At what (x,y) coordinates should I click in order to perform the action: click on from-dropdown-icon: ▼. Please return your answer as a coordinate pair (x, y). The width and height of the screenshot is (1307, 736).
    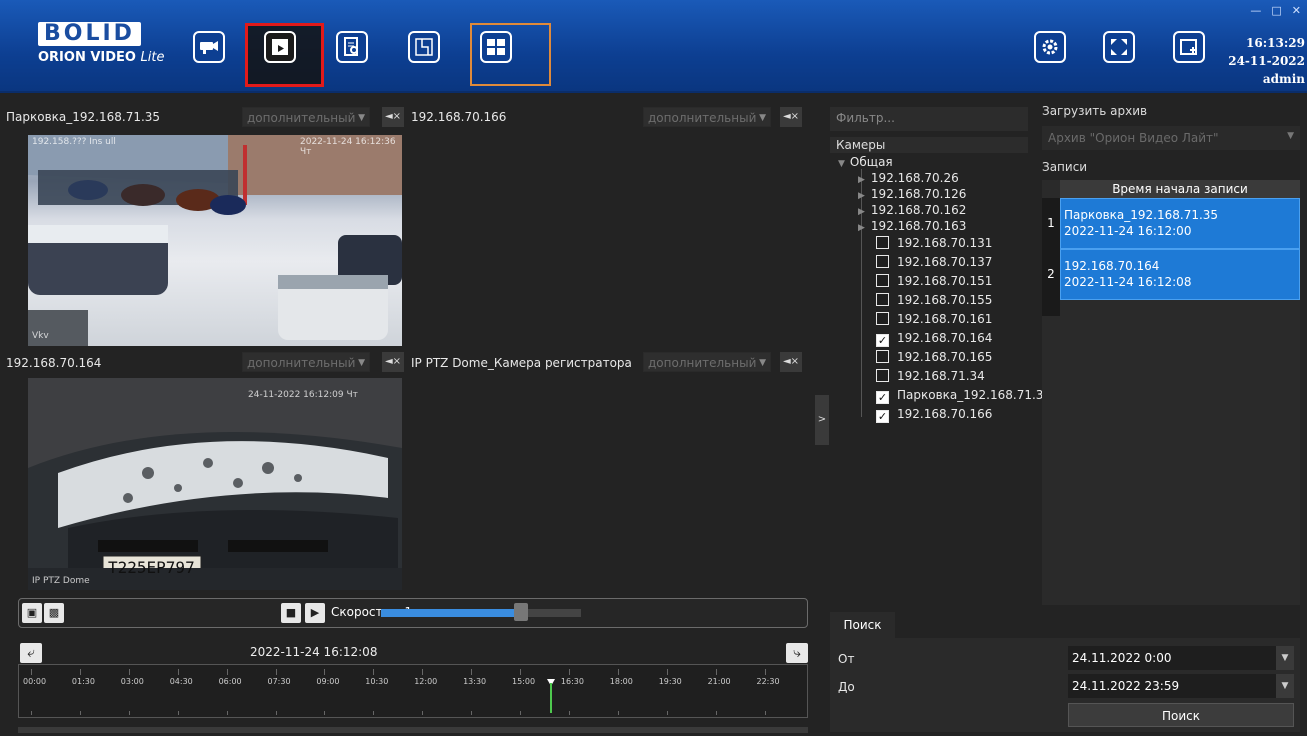
    Looking at the image, I should click on (1285, 658).